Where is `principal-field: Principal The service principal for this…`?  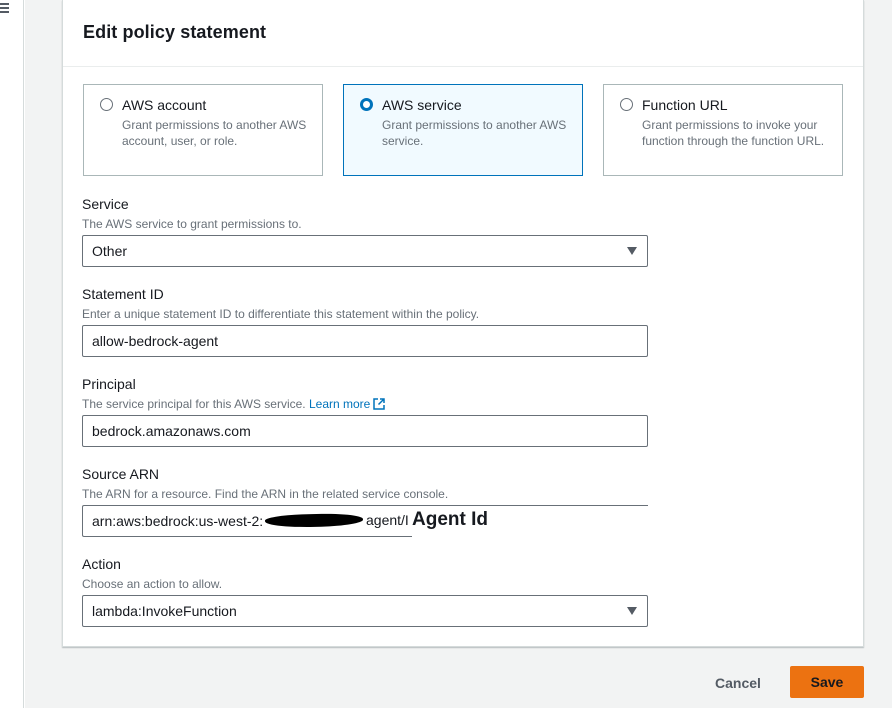
principal-field: Principal The service principal for this… is located at coordinates (365, 411).